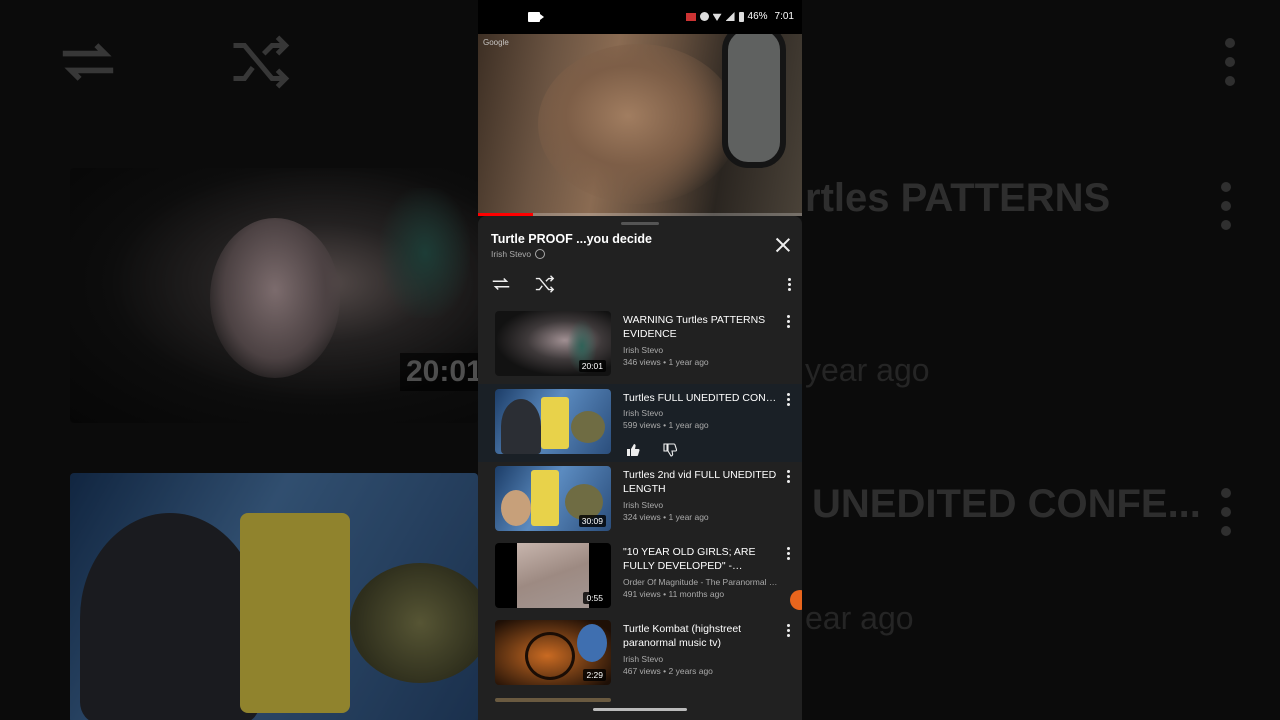  I want to click on video-thumbnail, so click(553, 421).